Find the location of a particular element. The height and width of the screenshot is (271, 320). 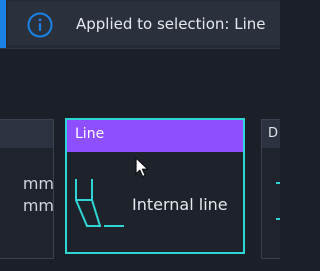

info-icon is located at coordinates (40, 25).